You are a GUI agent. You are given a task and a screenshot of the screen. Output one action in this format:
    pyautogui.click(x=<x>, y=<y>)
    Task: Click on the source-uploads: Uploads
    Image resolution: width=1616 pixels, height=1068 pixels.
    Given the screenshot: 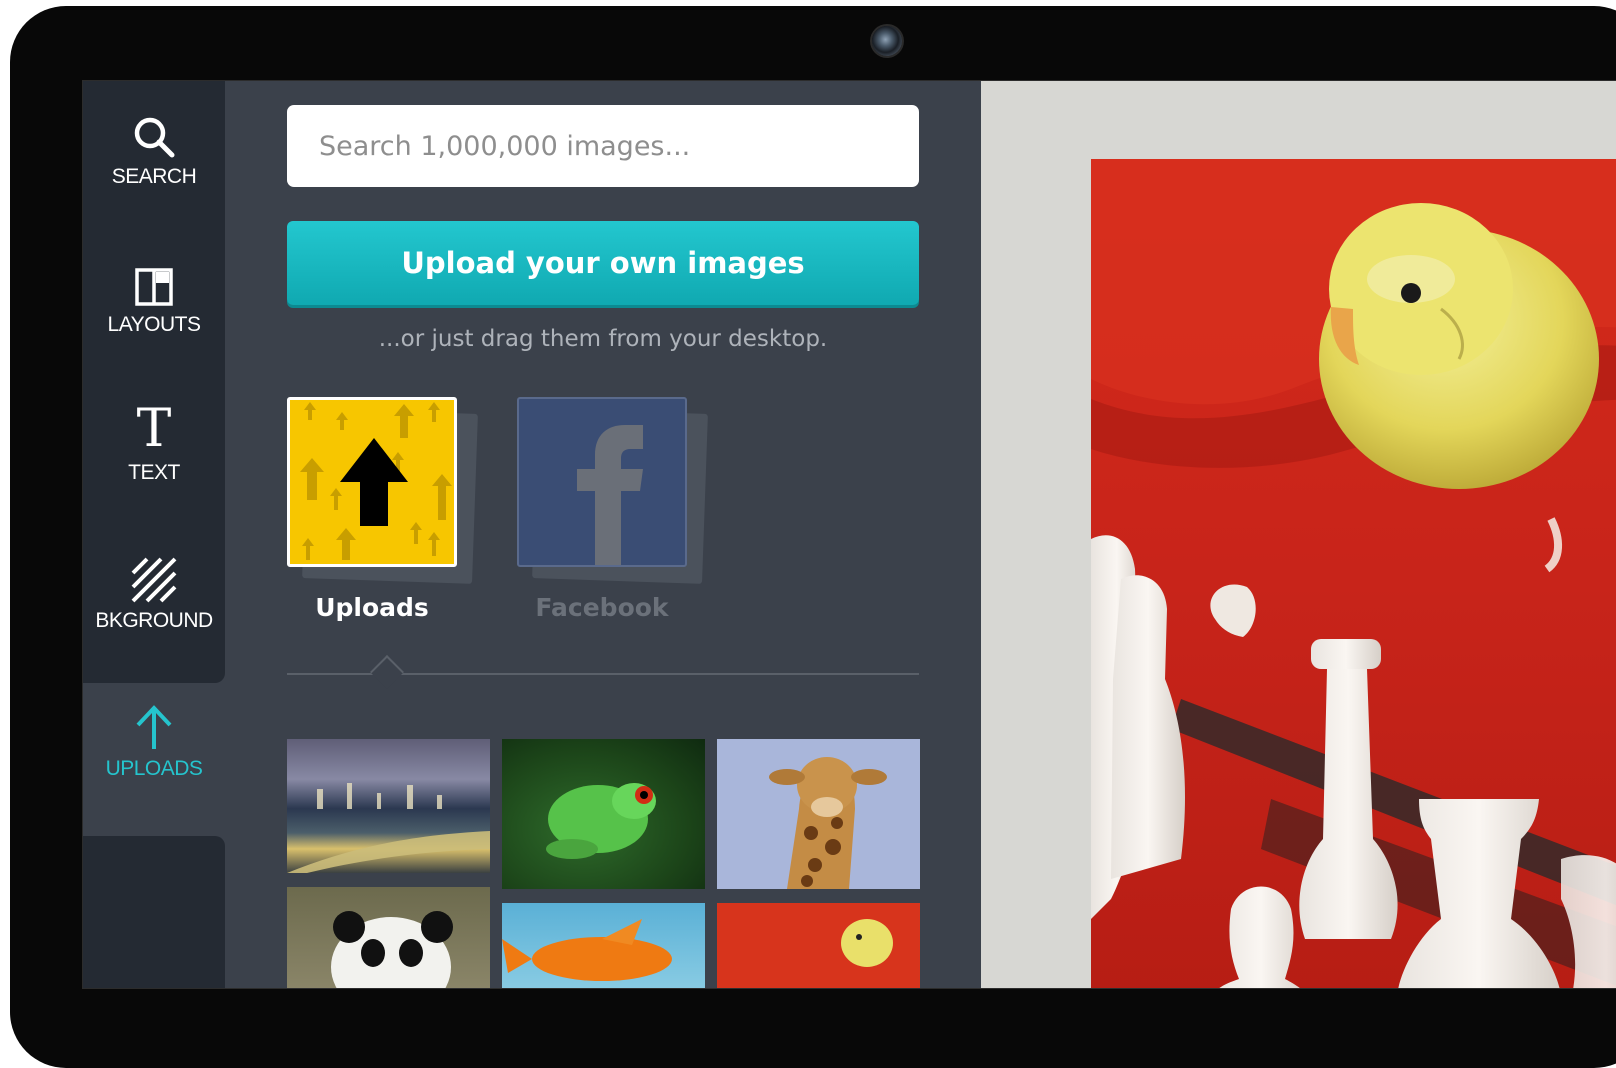 What is the action you would take?
    pyautogui.click(x=387, y=517)
    